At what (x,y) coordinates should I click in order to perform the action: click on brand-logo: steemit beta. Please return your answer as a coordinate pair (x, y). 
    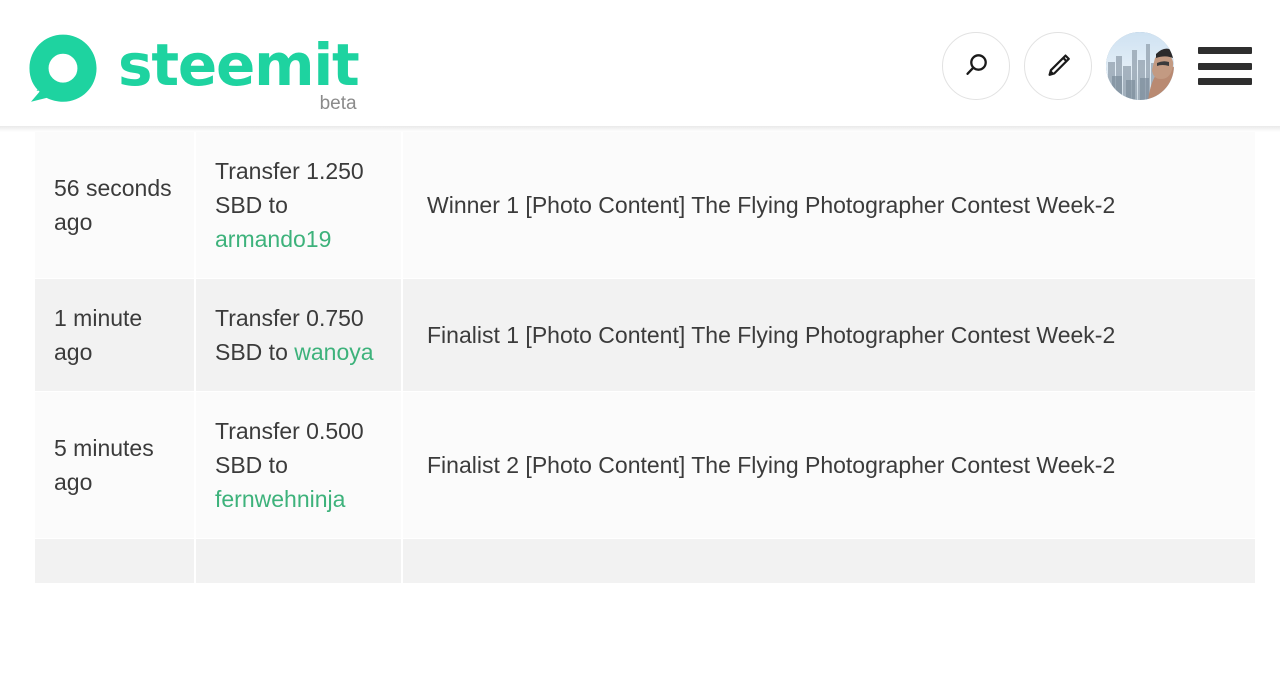
    Looking at the image, I should click on (192, 69).